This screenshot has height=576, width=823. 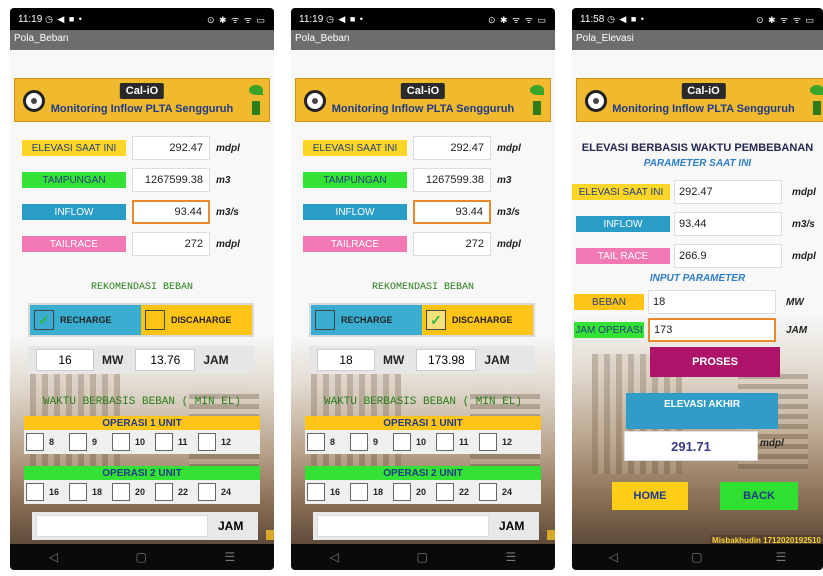 I want to click on discharge-toggle: ✓ DISCAHARGE, so click(x=477, y=320).